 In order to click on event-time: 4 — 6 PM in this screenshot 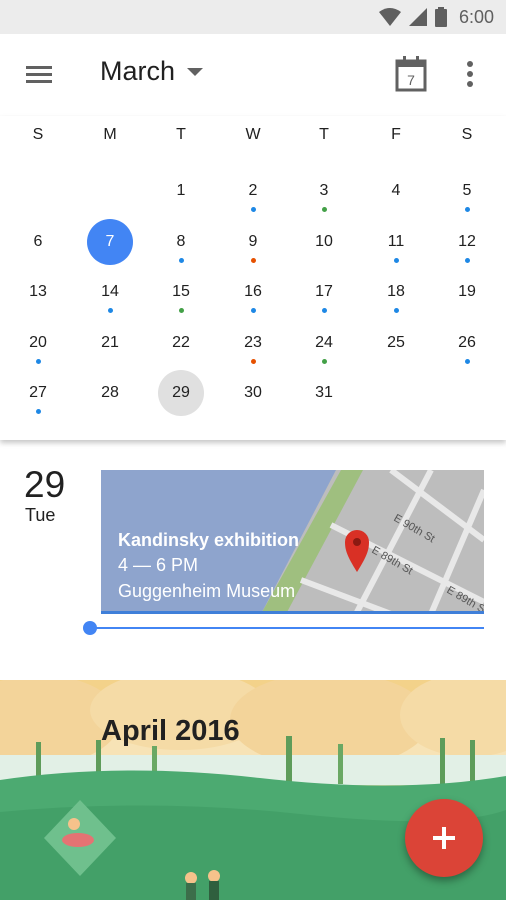, I will do `click(158, 565)`.